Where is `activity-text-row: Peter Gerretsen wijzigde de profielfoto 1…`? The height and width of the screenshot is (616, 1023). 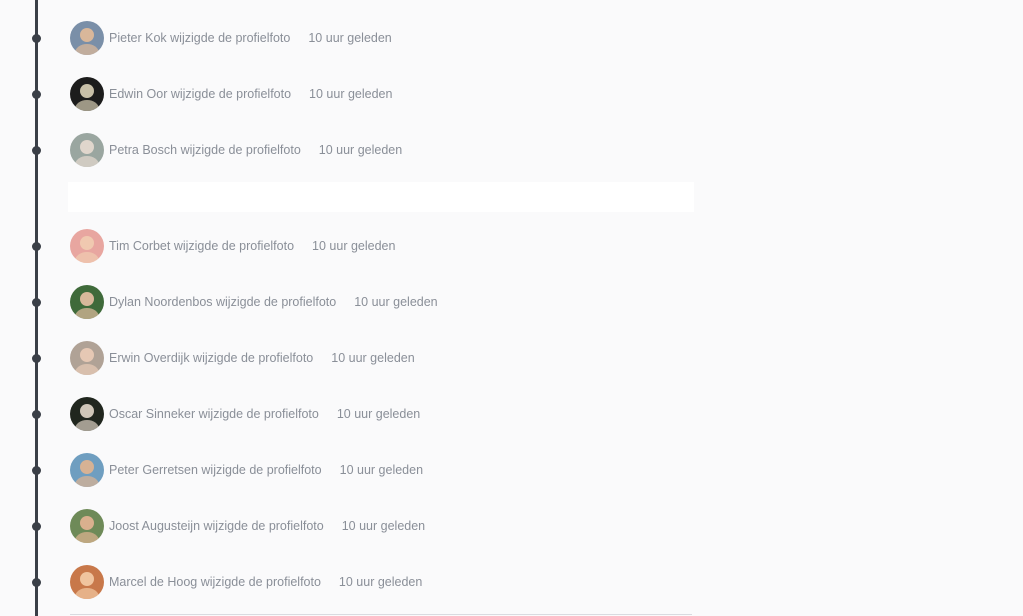 activity-text-row: Peter Gerretsen wijzigde de profielfoto 1… is located at coordinates (266, 470).